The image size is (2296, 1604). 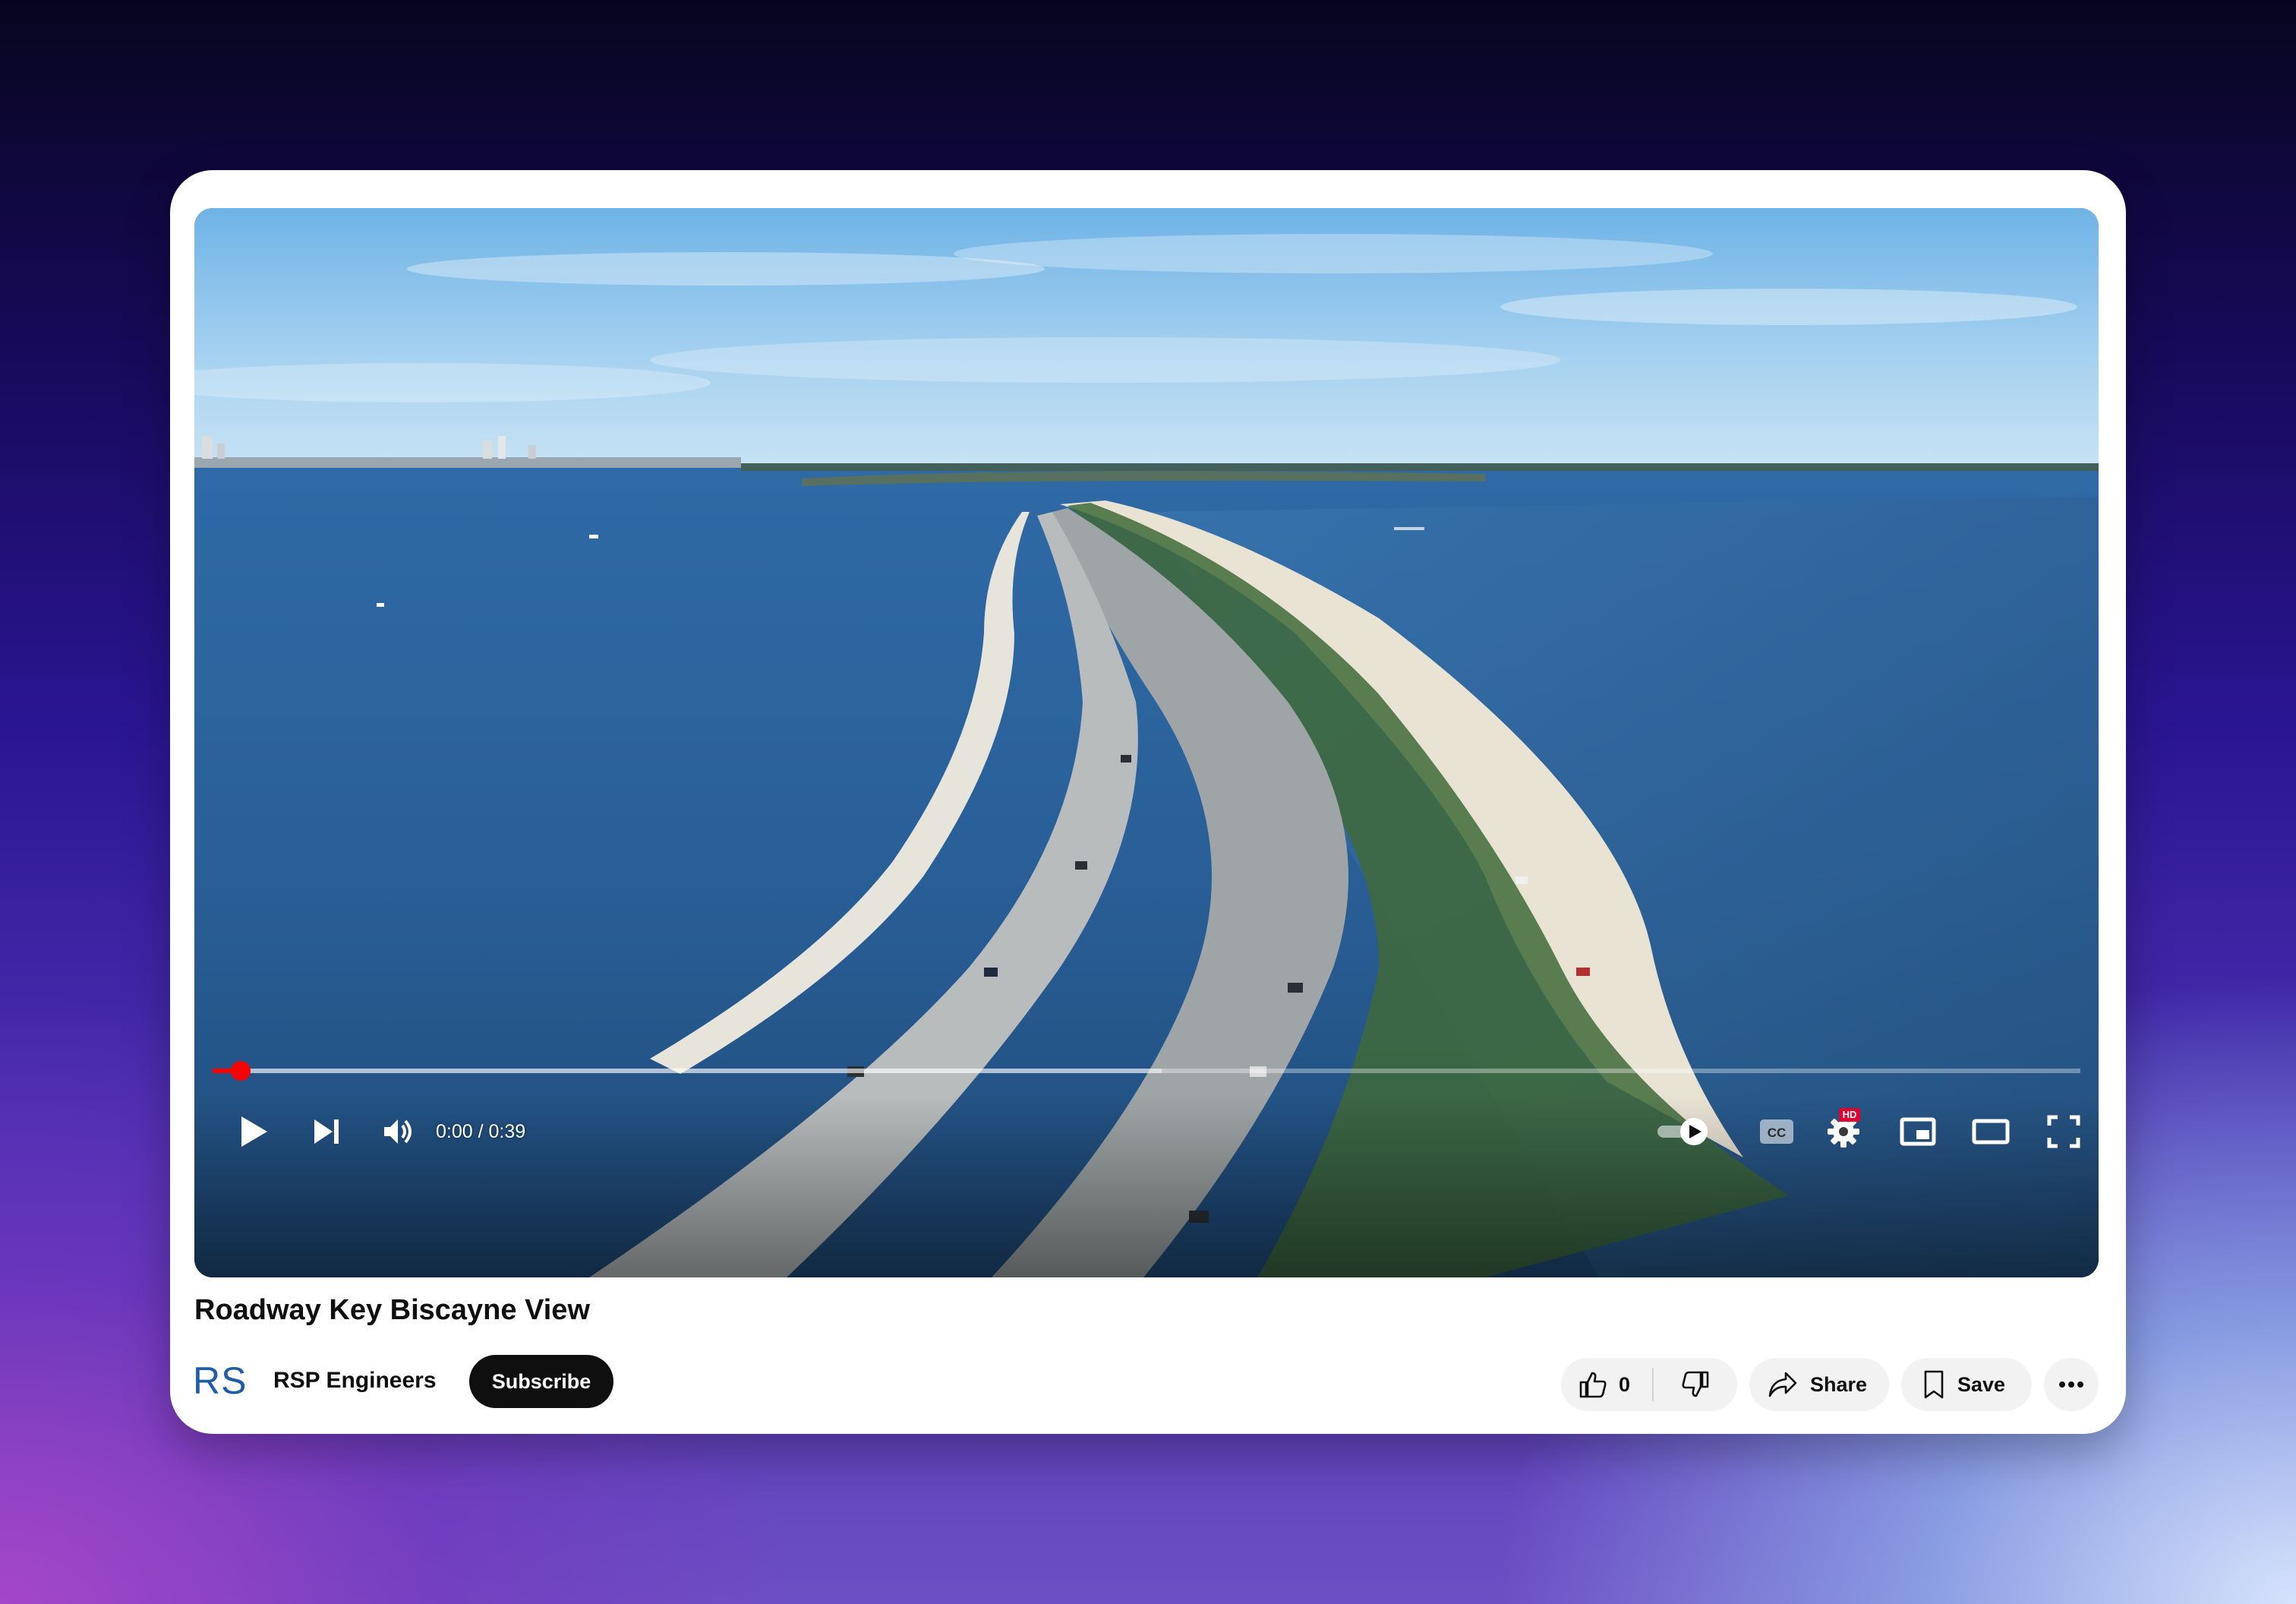 What do you see at coordinates (222, 1380) in the screenshot?
I see `channel-avatar: RSI` at bounding box center [222, 1380].